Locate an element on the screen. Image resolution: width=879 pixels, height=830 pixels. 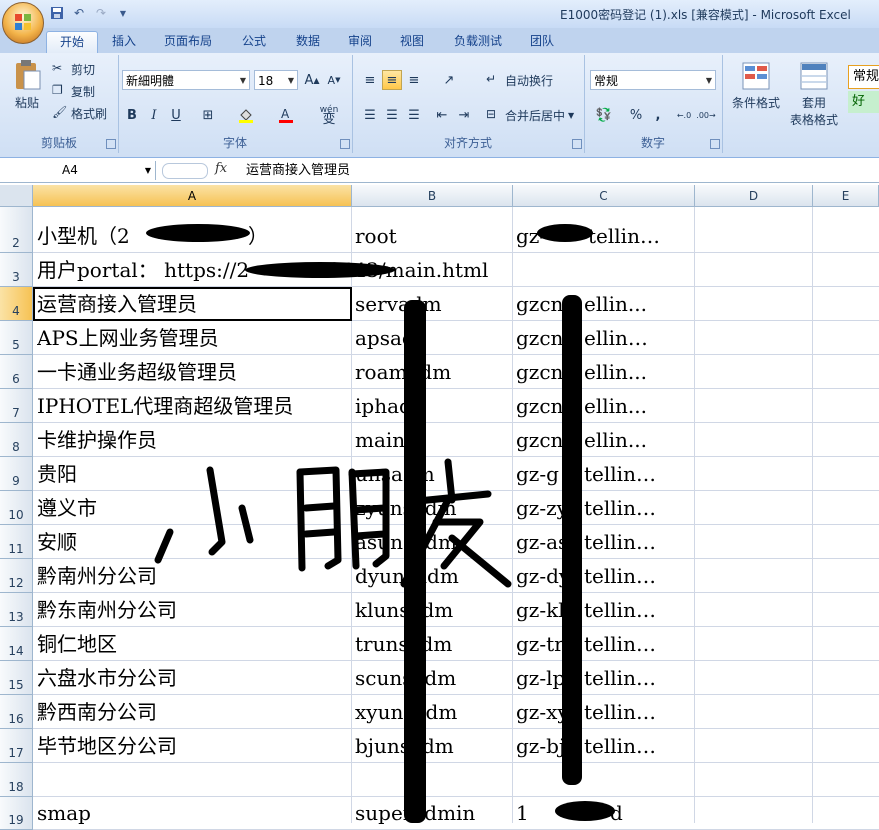
office-button is located at coordinates (23, 23).